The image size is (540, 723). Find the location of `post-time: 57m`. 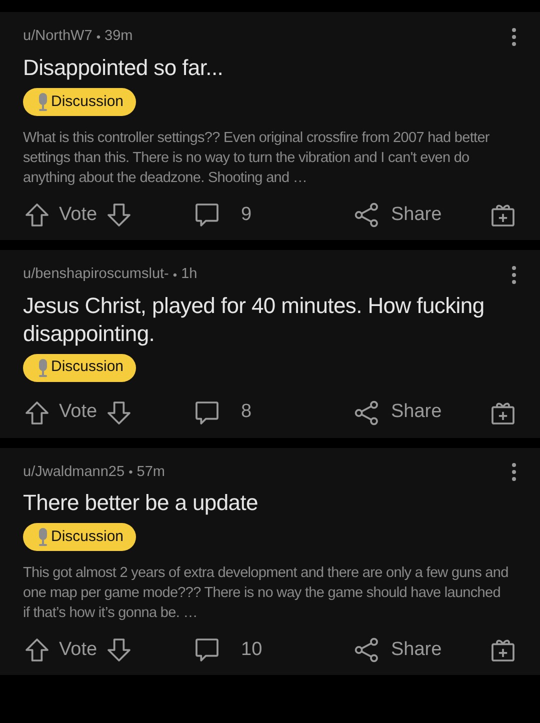

post-time: 57m is located at coordinates (150, 472).